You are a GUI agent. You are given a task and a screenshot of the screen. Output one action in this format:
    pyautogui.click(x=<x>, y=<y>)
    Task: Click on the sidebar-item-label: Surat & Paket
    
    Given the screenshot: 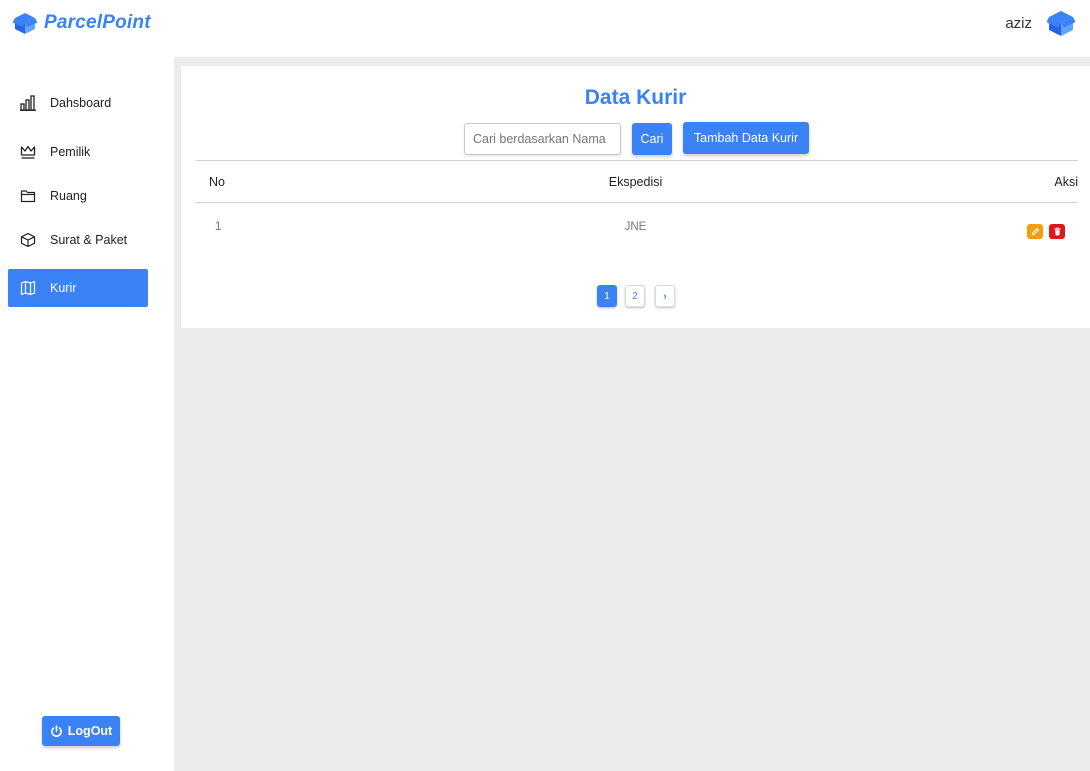 What is the action you would take?
    pyautogui.click(x=89, y=240)
    